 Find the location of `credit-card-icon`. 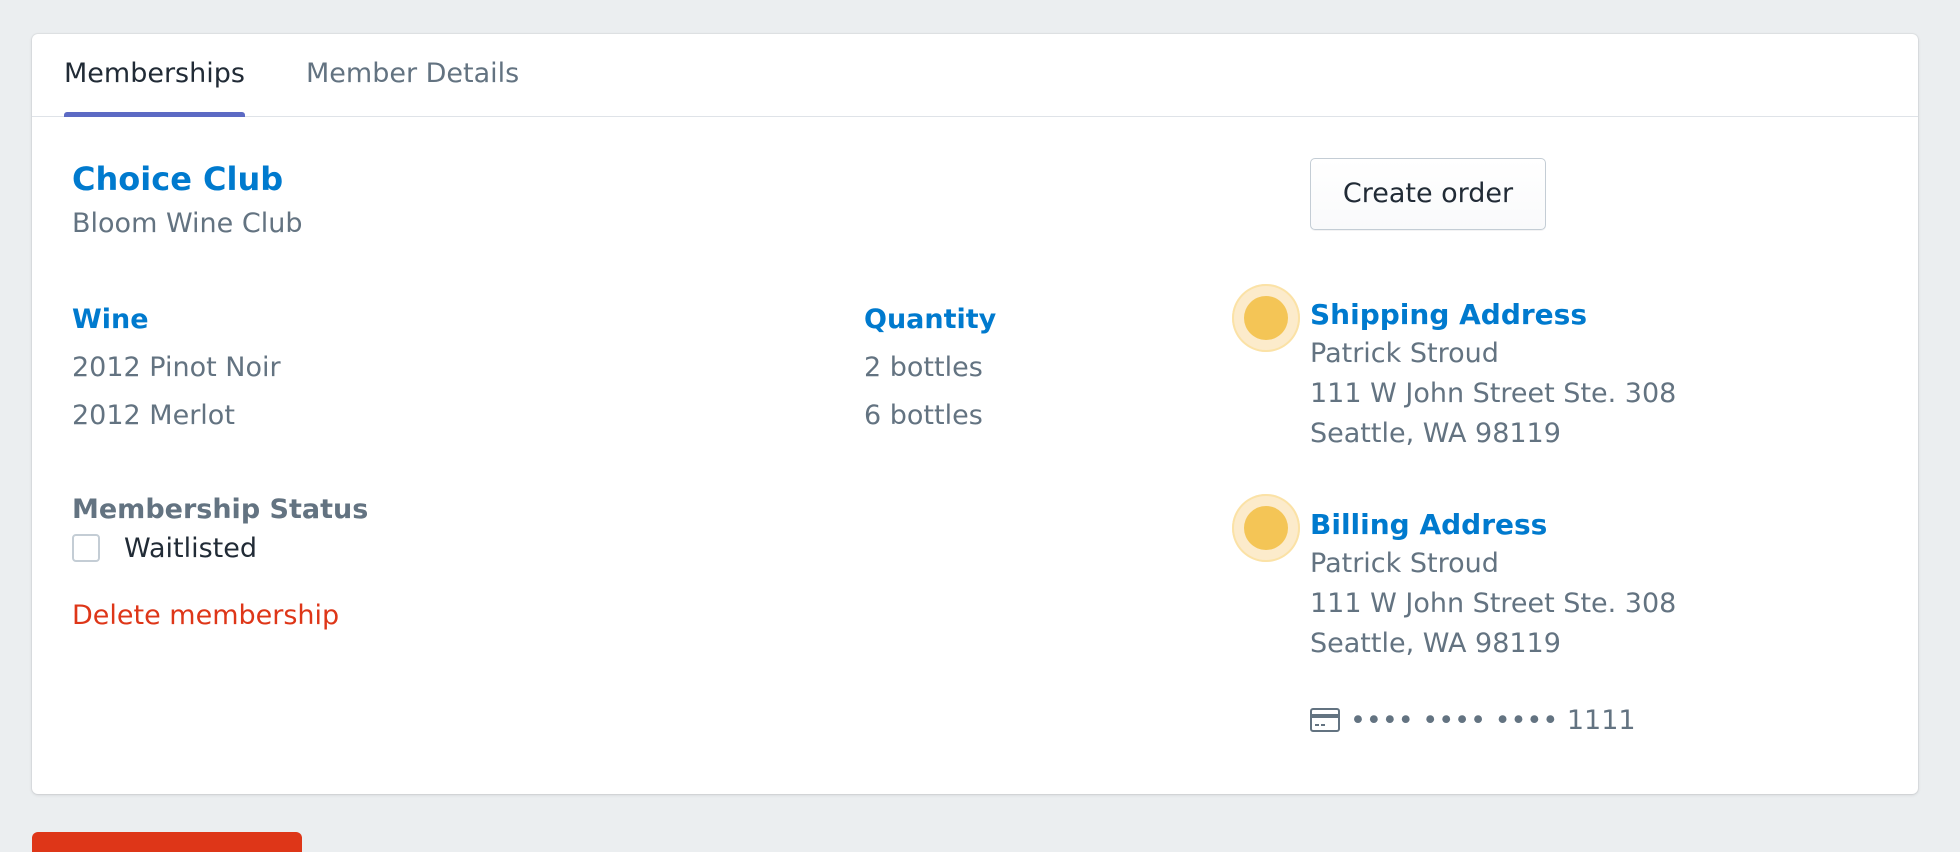

credit-card-icon is located at coordinates (1325, 720).